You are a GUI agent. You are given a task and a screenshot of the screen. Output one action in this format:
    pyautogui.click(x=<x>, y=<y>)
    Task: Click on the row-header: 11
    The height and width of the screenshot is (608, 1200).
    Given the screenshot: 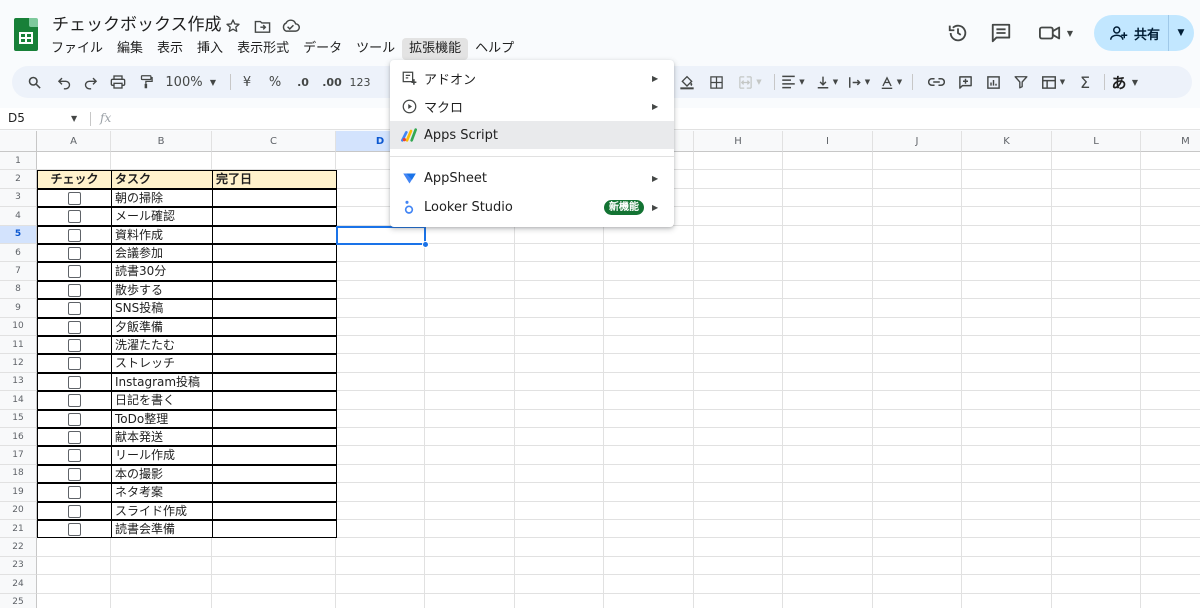 What is the action you would take?
    pyautogui.click(x=18, y=345)
    